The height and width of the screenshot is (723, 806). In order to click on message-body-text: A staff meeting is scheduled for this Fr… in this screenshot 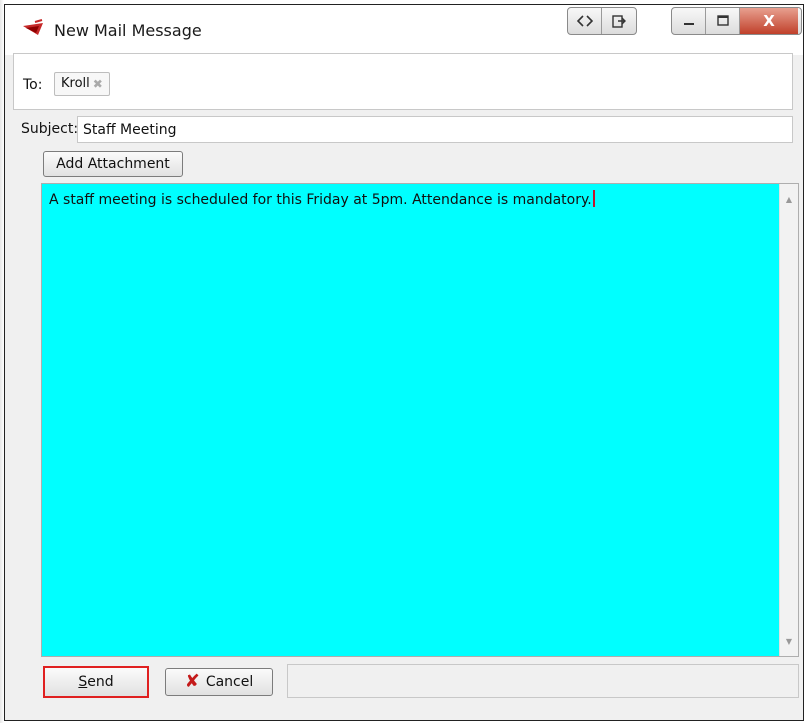, I will do `click(320, 200)`.